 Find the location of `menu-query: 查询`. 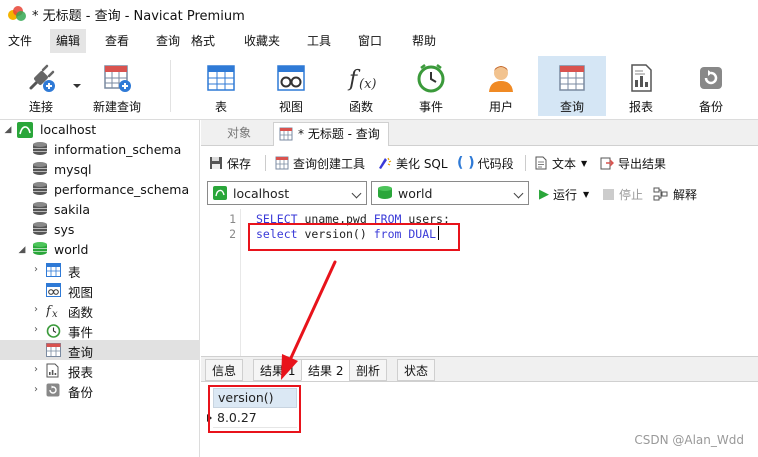

menu-query: 查询 is located at coordinates (168, 41).